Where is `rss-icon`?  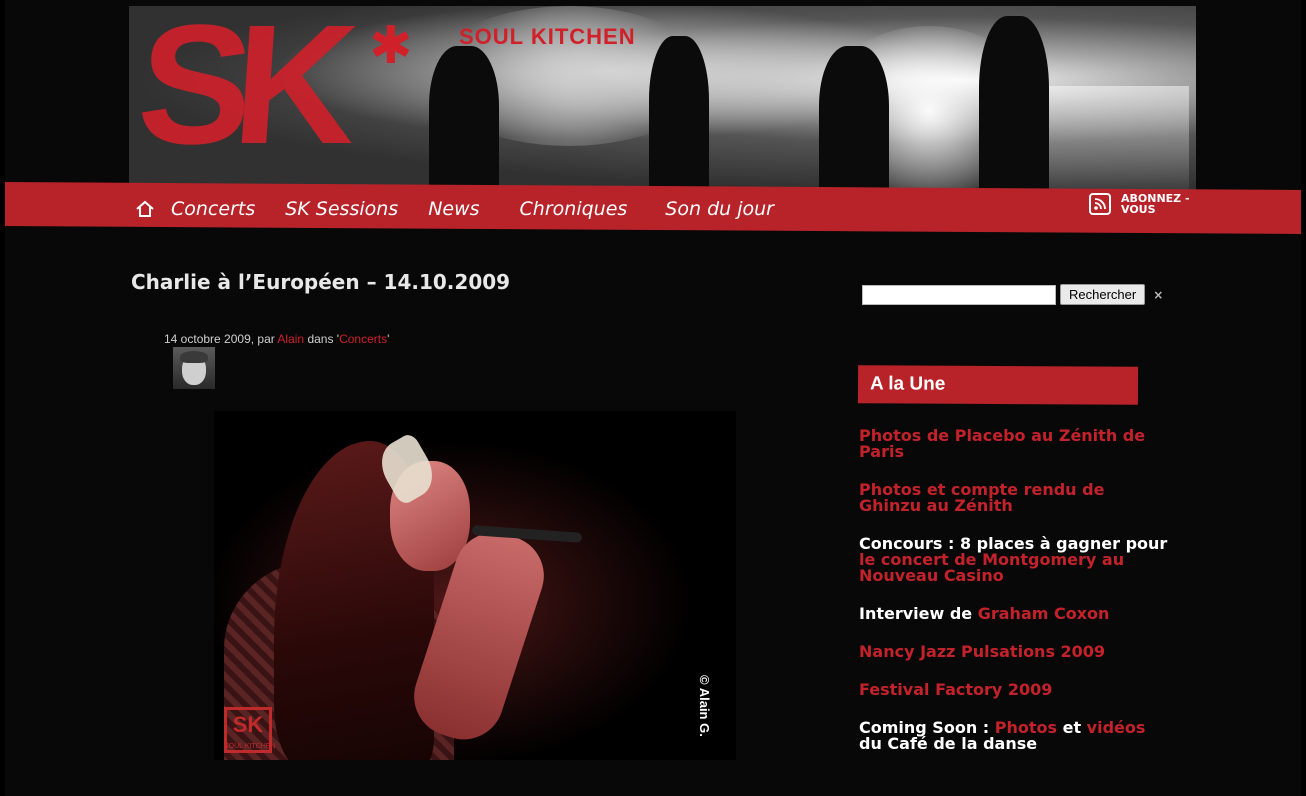 rss-icon is located at coordinates (1100, 204).